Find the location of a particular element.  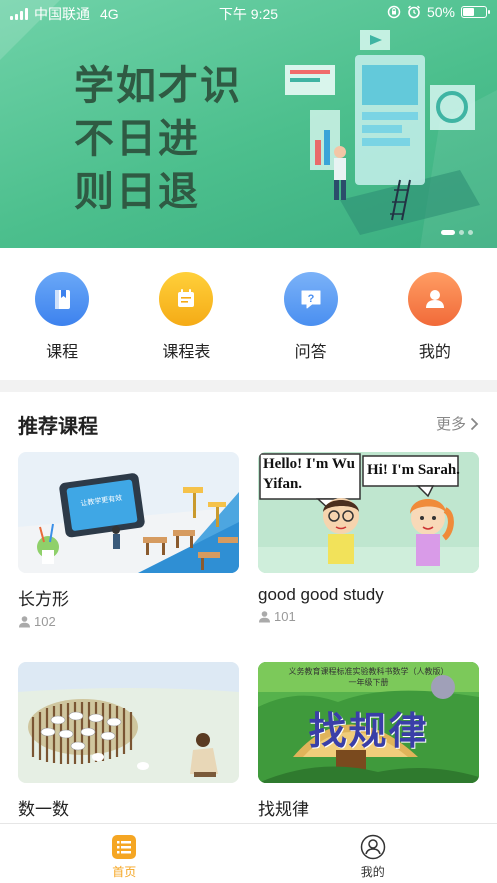

tab-label: 我的 is located at coordinates (372, 872).